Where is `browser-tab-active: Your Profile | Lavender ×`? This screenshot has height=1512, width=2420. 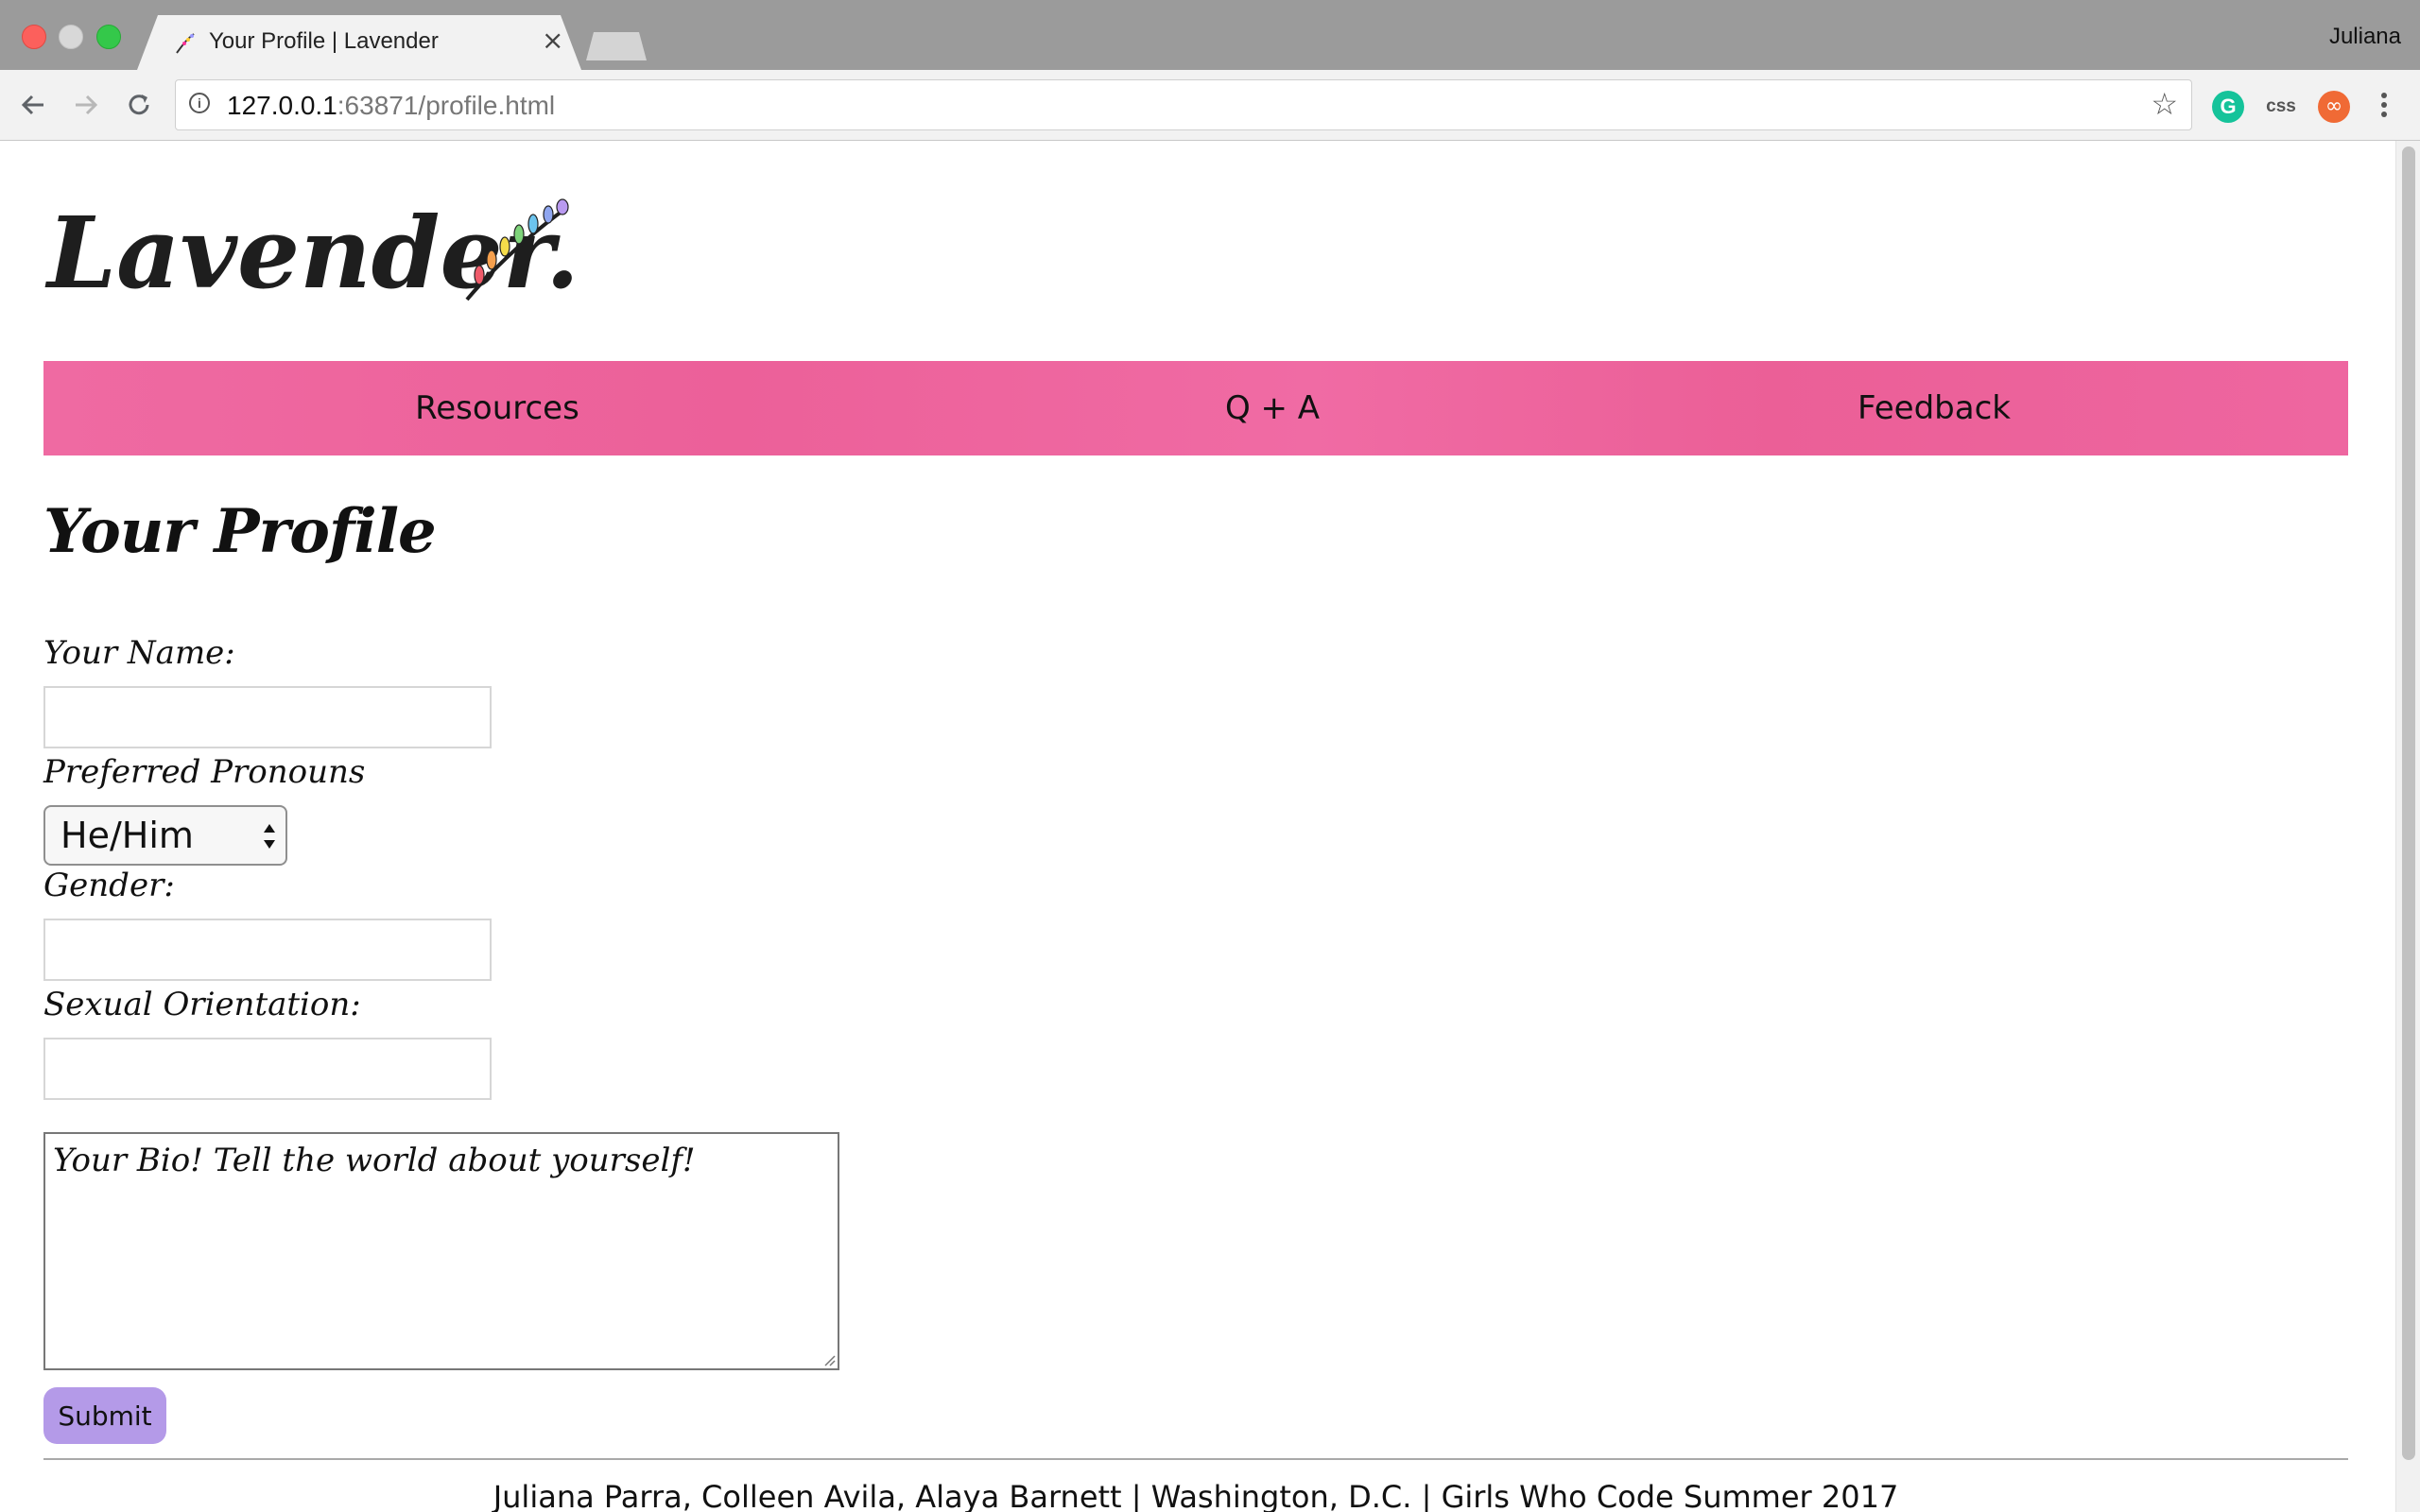 browser-tab-active: Your Profile | Lavender × is located at coordinates (359, 42).